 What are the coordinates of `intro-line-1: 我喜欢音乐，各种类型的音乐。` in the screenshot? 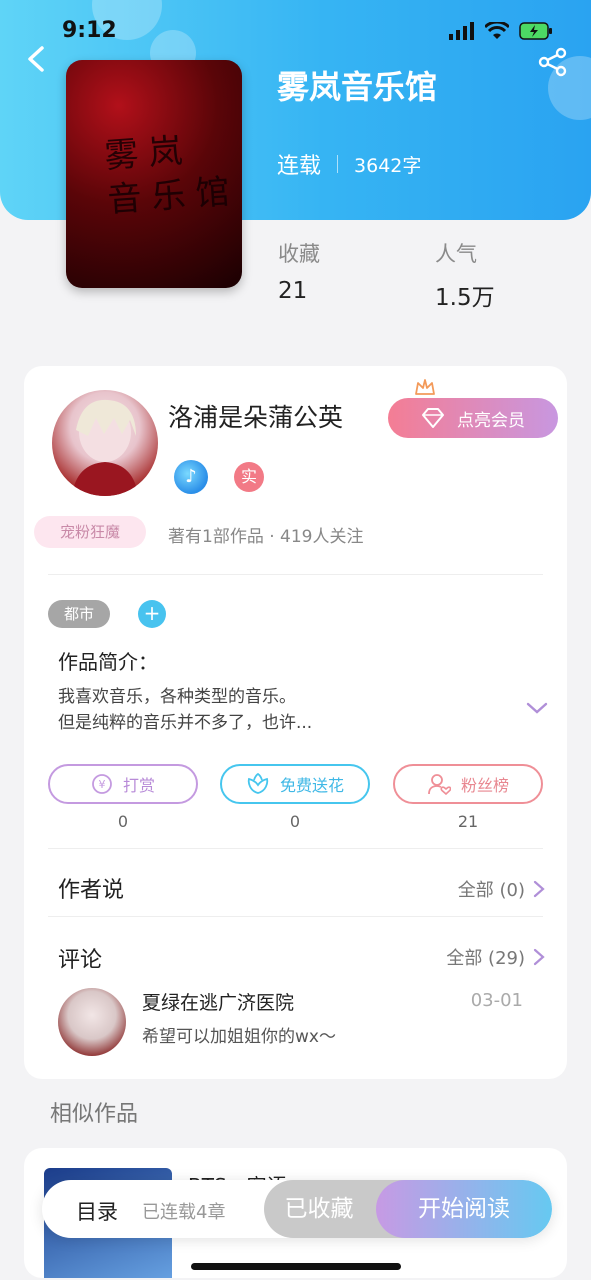 It's located at (177, 697).